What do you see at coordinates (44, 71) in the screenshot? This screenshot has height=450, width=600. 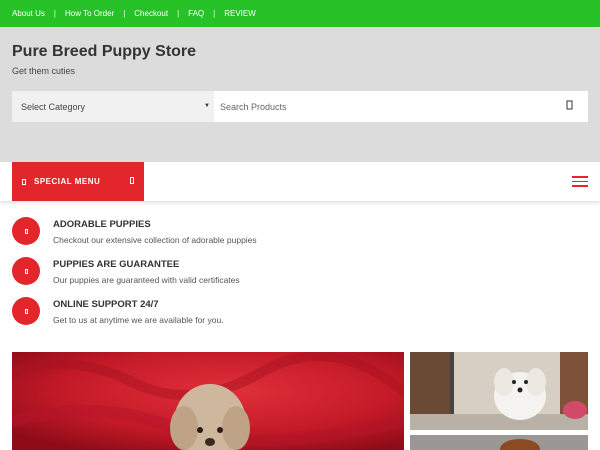 I see `site-tagline: Get them cuties` at bounding box center [44, 71].